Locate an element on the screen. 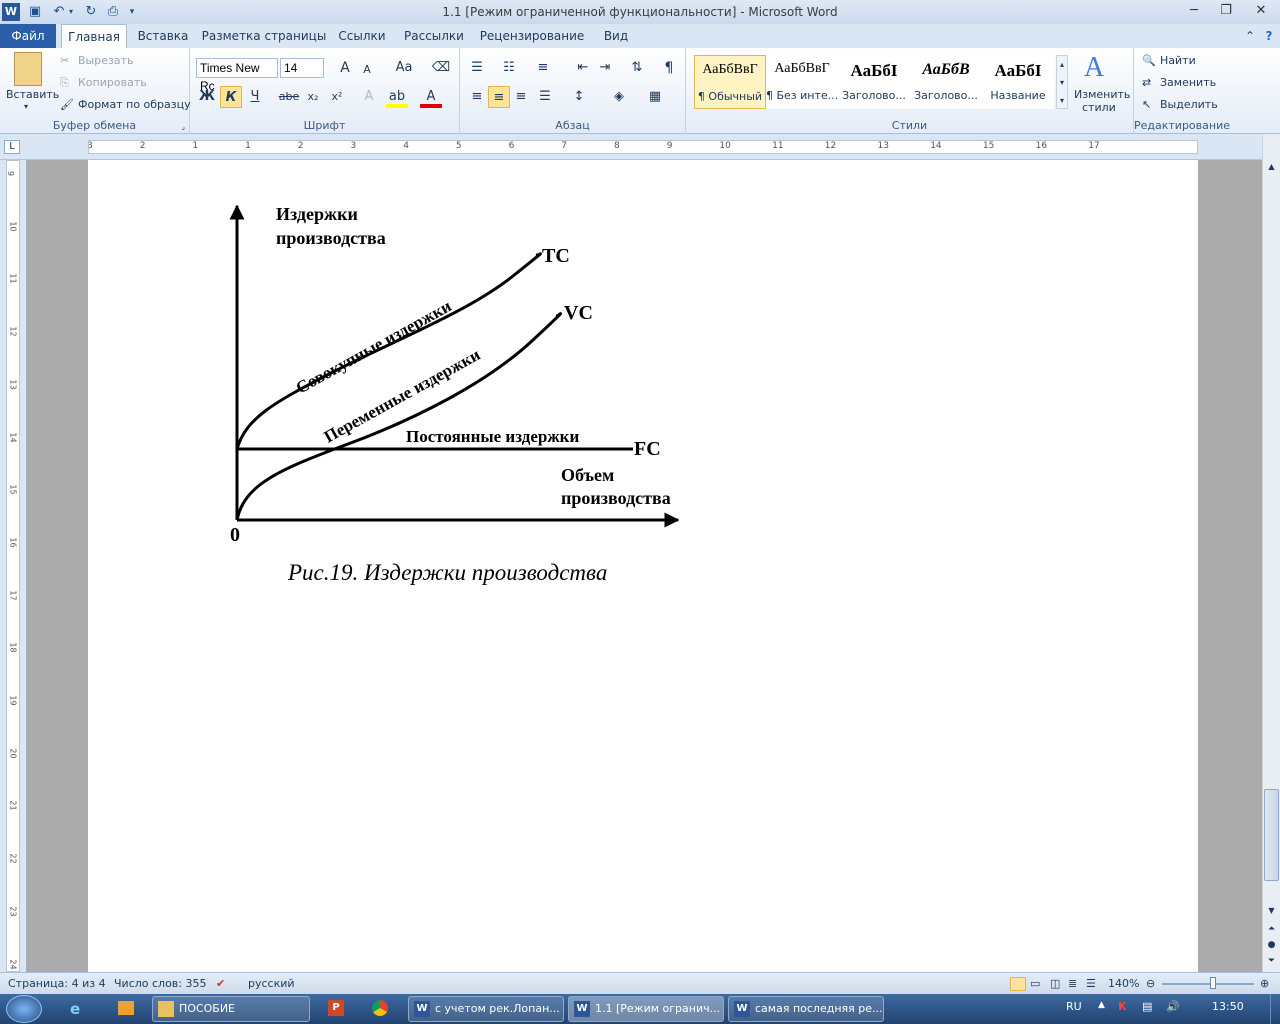 This screenshot has width=1280, height=1024. bullets-icon: ☰ is located at coordinates (477, 68).